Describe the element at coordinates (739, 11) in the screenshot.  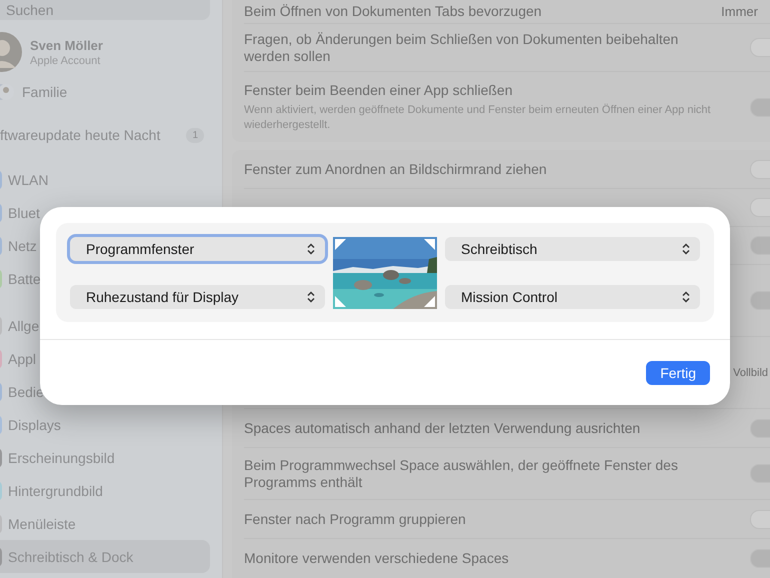
I see `popup-value: Immer` at that location.